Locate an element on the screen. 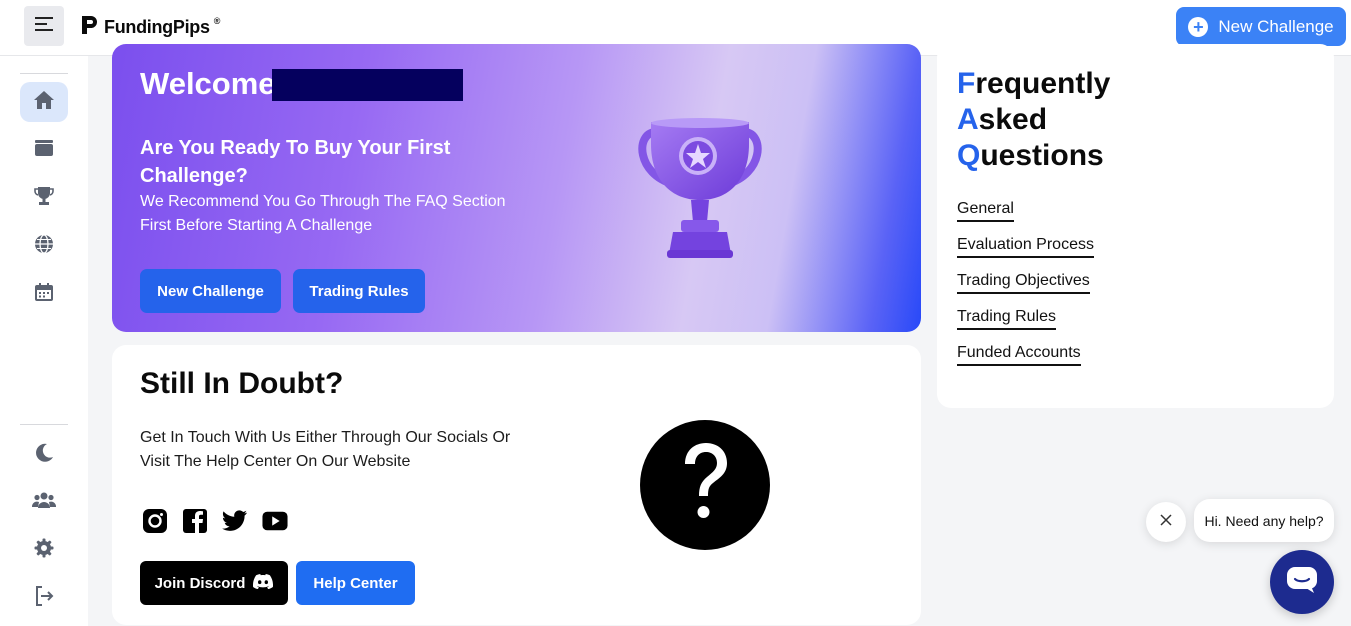 The height and width of the screenshot is (626, 1351). question-mark-icon is located at coordinates (705, 485).